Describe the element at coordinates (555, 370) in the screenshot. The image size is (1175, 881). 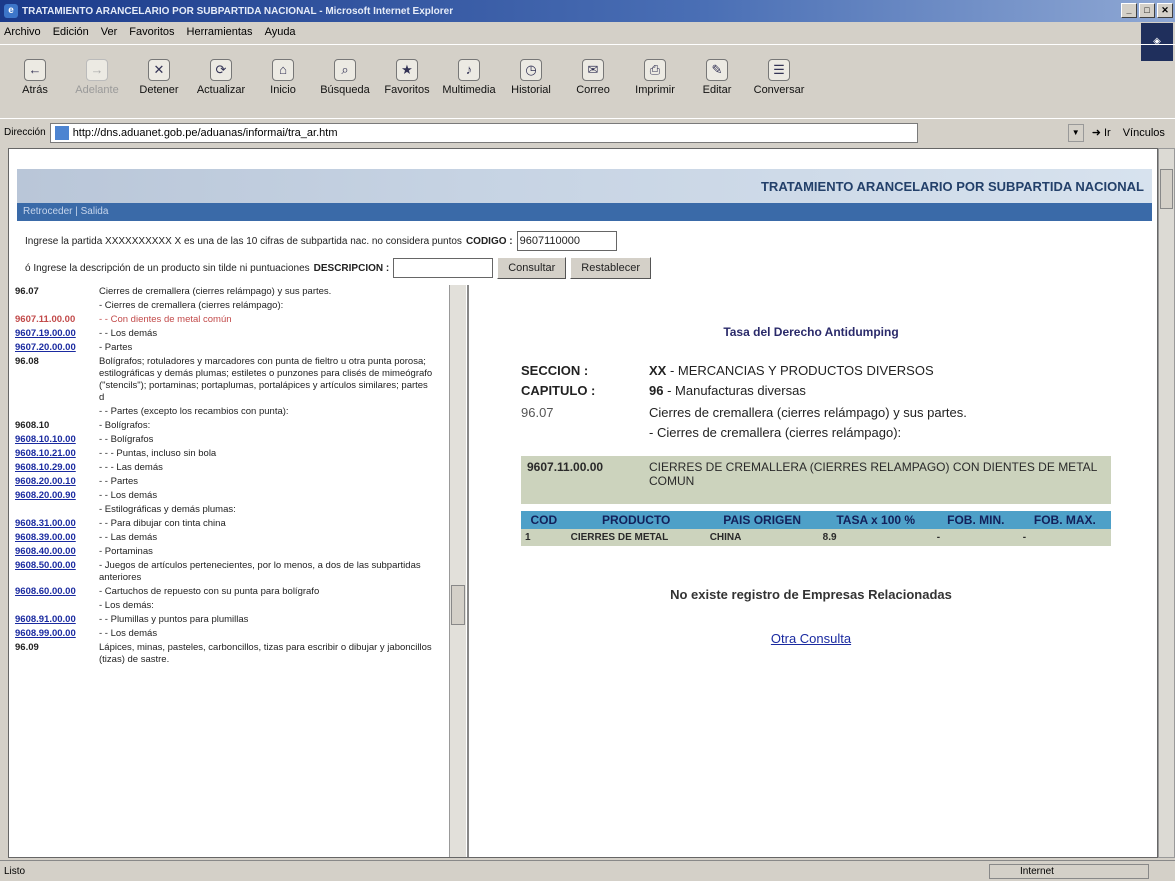
I see `seccion-label: SECCION :` at that location.